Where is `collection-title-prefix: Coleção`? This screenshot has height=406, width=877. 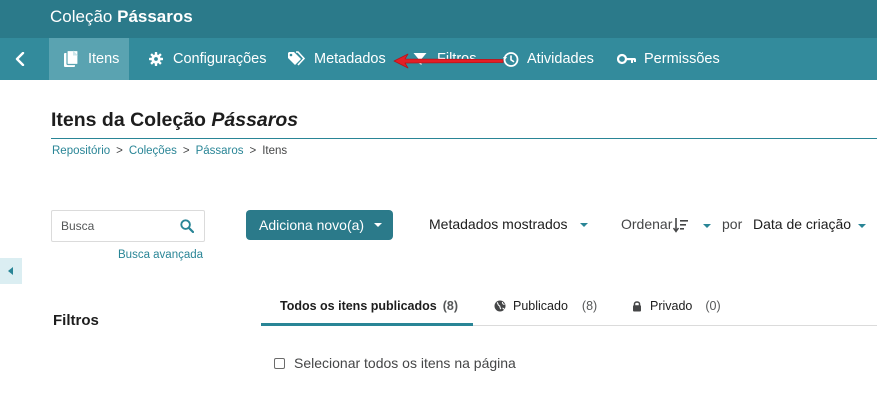
collection-title-prefix: Coleção is located at coordinates (81, 16).